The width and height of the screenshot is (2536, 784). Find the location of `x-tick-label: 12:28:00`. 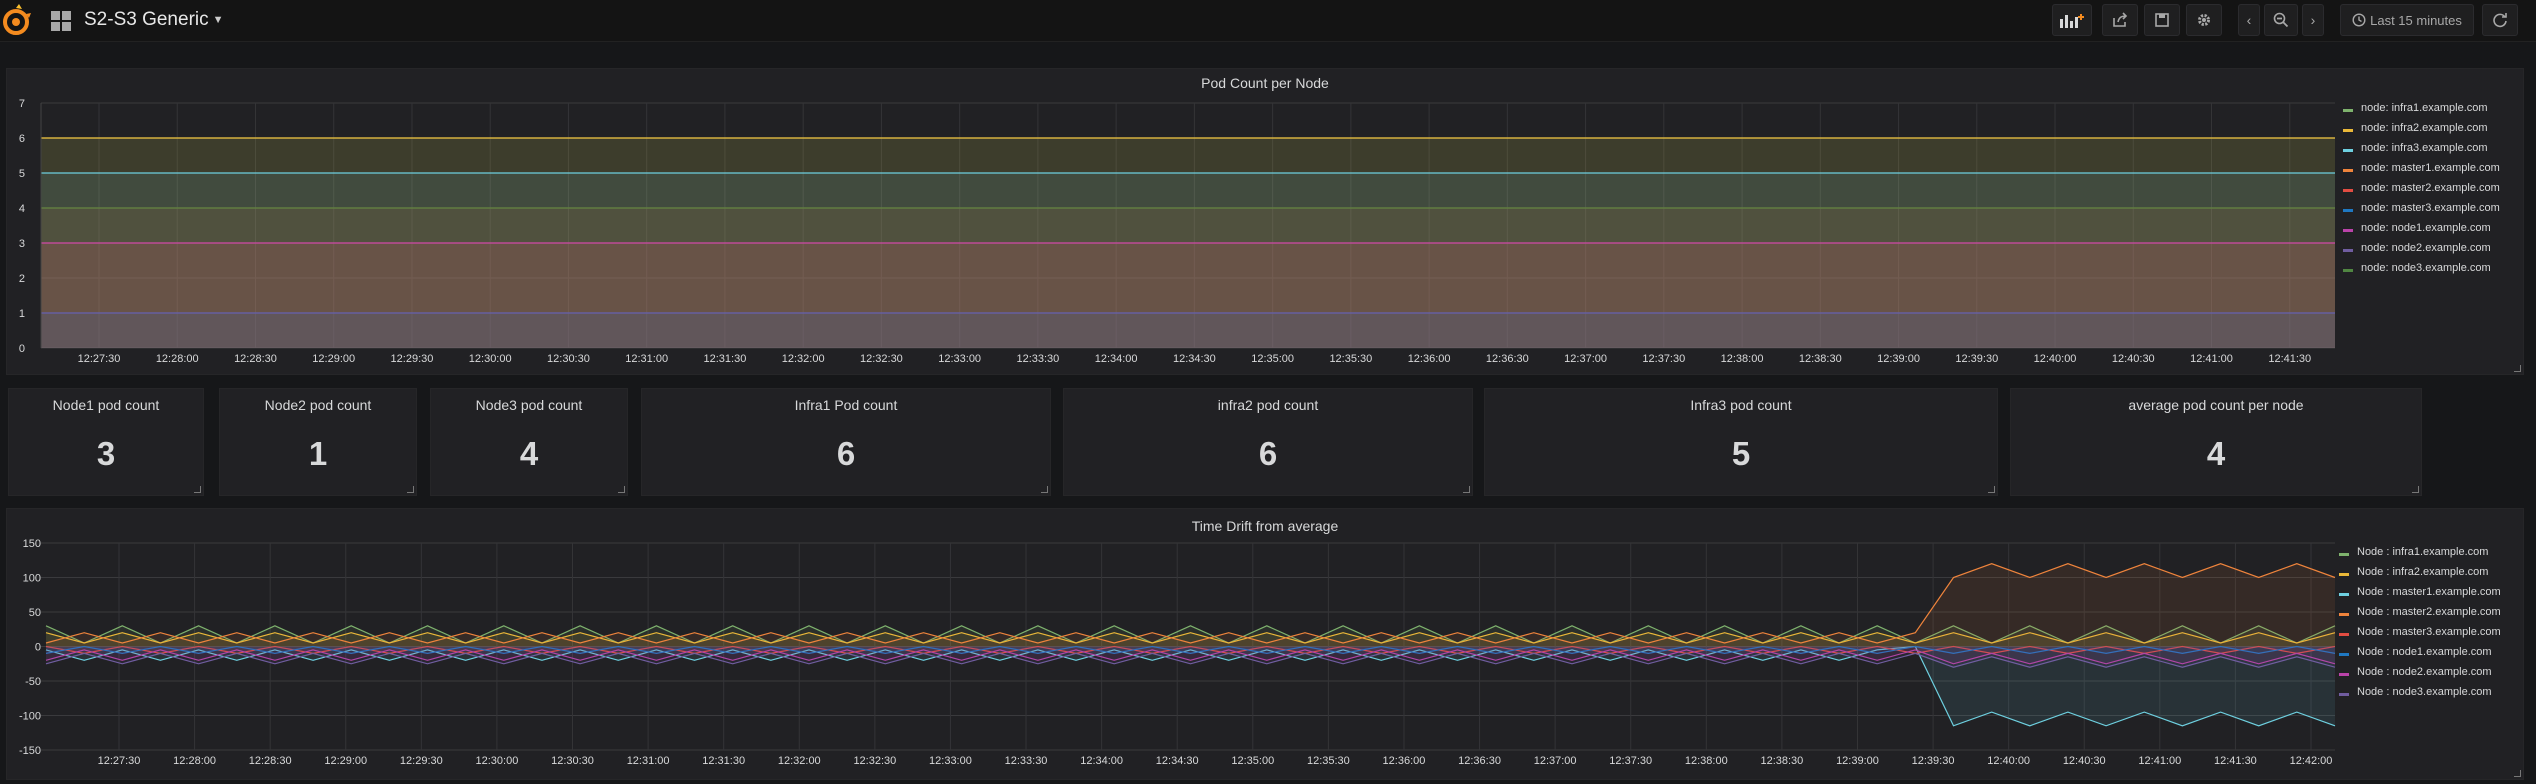

x-tick-label: 12:28:00 is located at coordinates (177, 359).